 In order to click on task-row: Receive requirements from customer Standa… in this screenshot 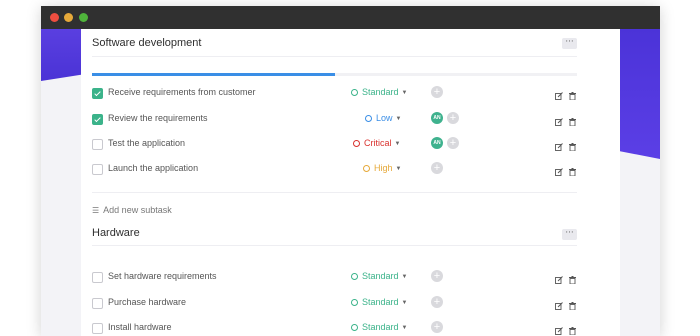, I will do `click(350, 94)`.